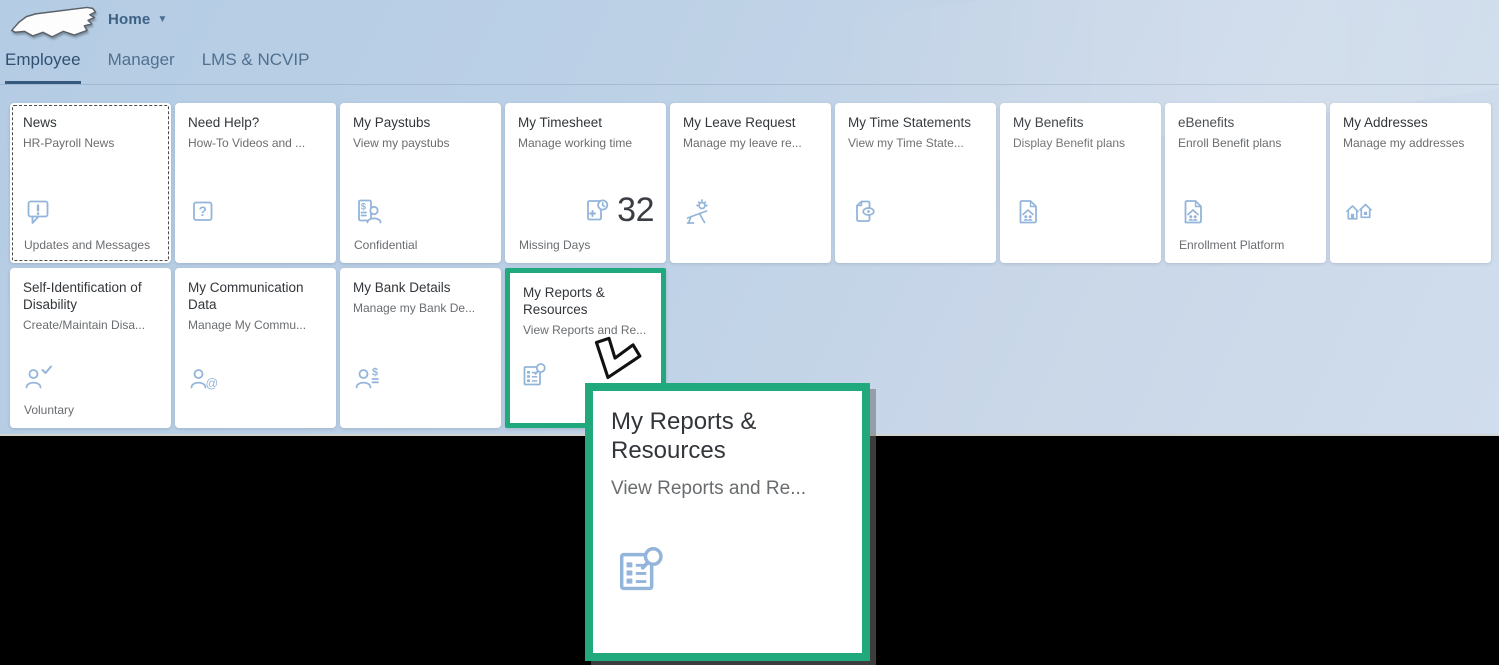 The height and width of the screenshot is (665, 1499). I want to click on kpi-number: 32, so click(635, 210).